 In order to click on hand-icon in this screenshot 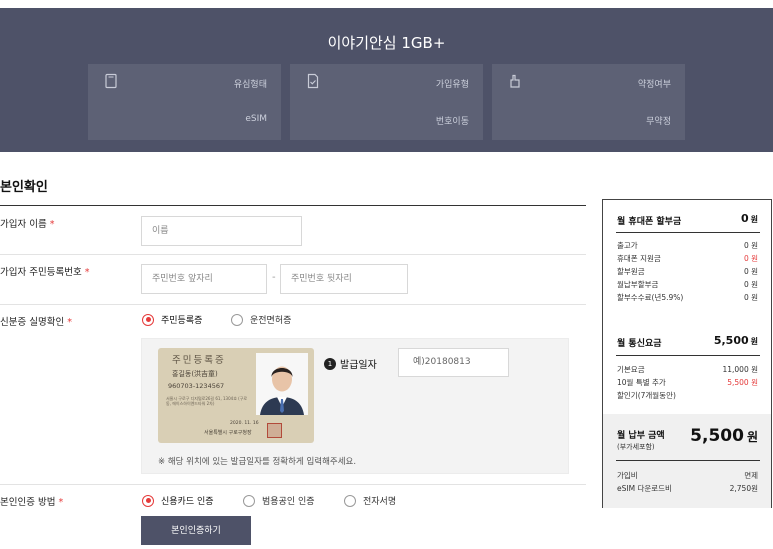, I will do `click(515, 81)`.